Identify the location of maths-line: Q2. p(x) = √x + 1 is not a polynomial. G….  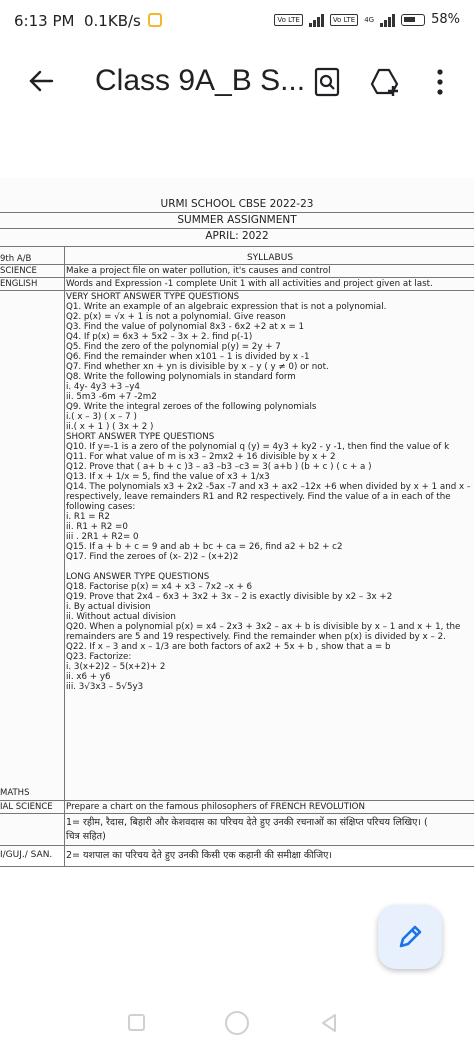
(176, 317).